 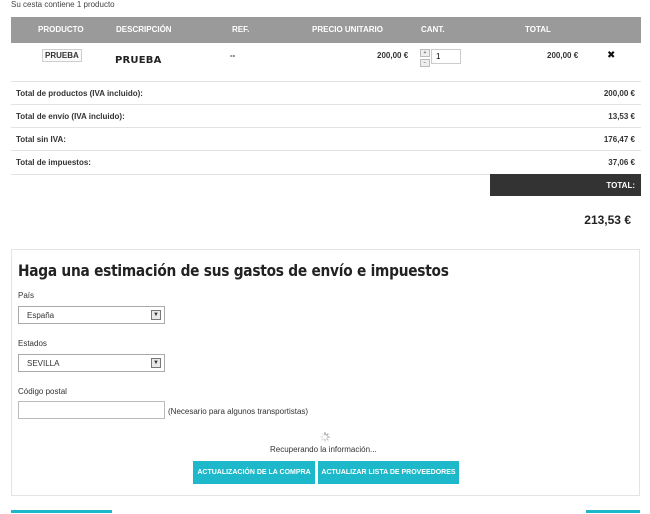 I want to click on col-ref: REF., so click(x=241, y=29).